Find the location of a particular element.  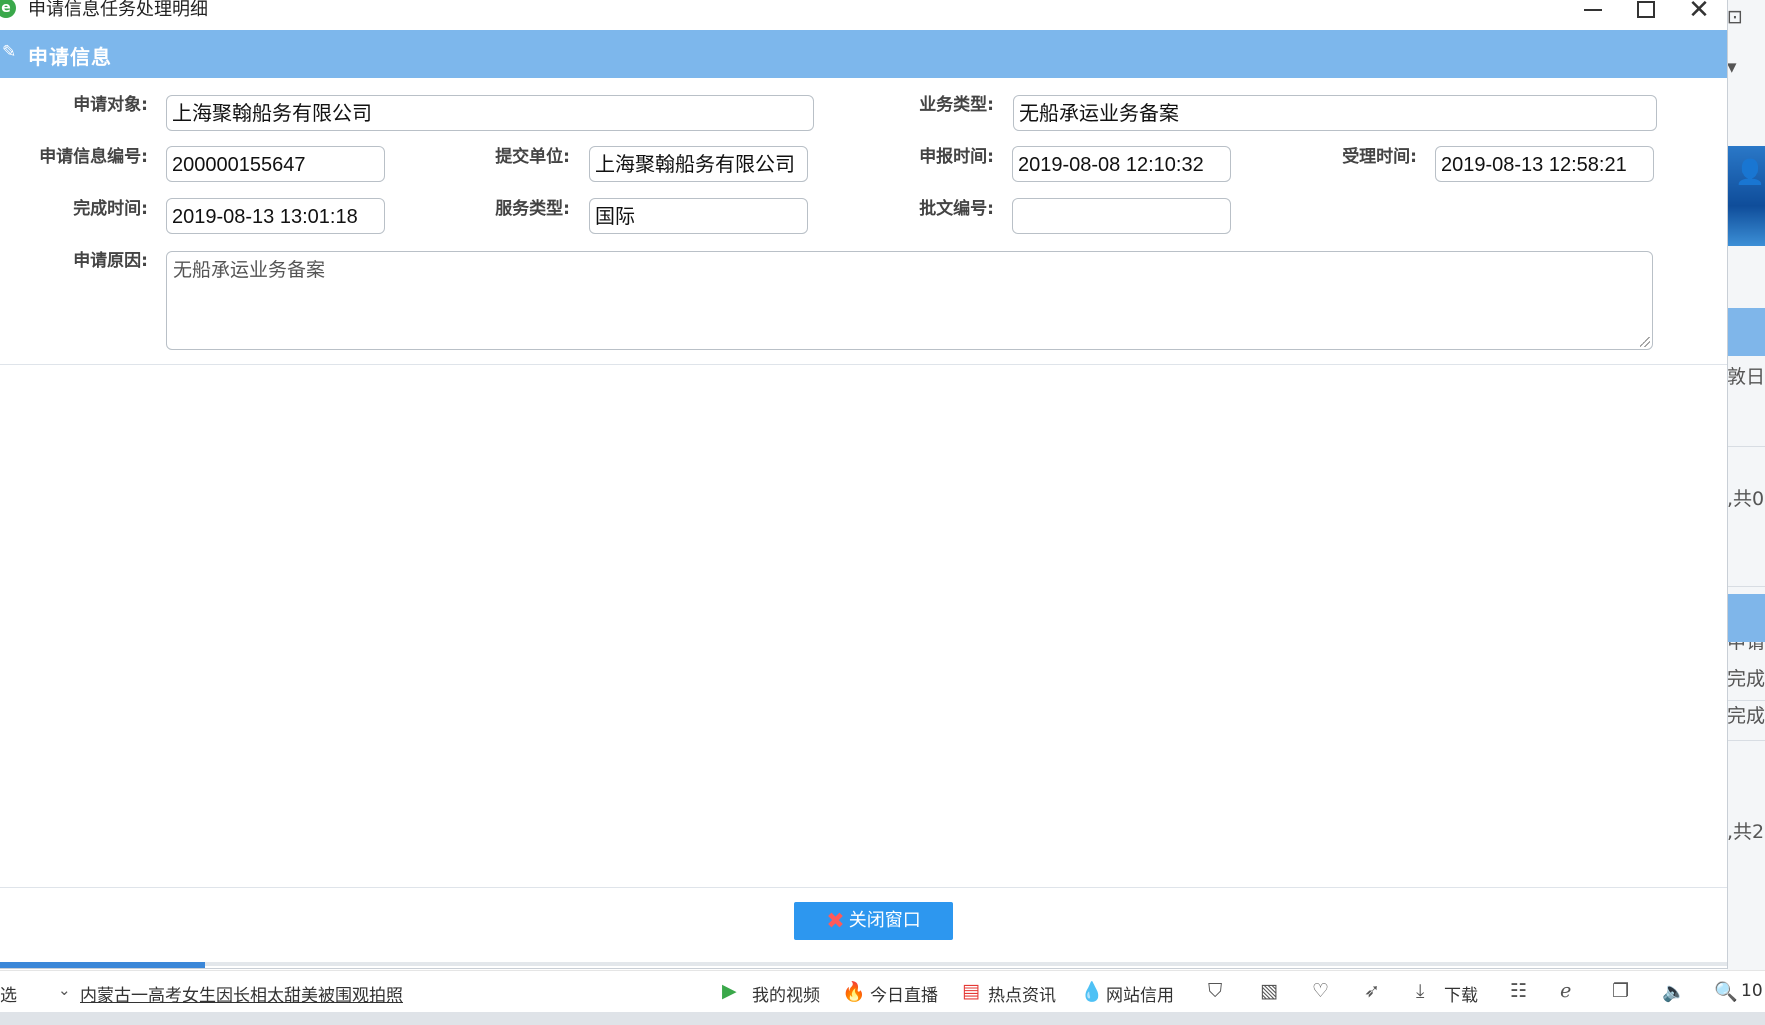

service-type-label: 服务类型: is located at coordinates (532, 209).